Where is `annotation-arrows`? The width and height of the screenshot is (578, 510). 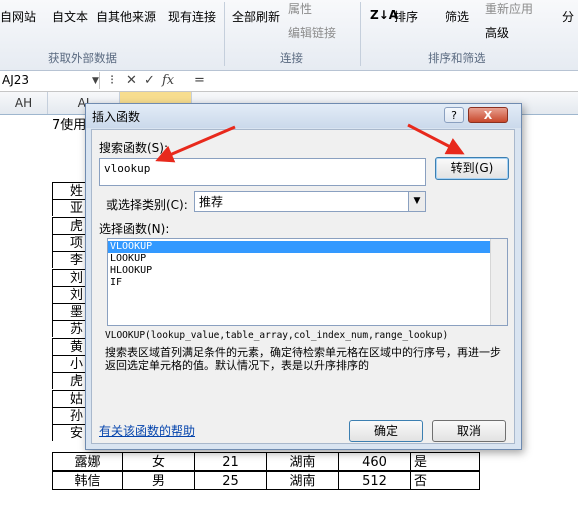
annotation-arrows is located at coordinates (310, 143).